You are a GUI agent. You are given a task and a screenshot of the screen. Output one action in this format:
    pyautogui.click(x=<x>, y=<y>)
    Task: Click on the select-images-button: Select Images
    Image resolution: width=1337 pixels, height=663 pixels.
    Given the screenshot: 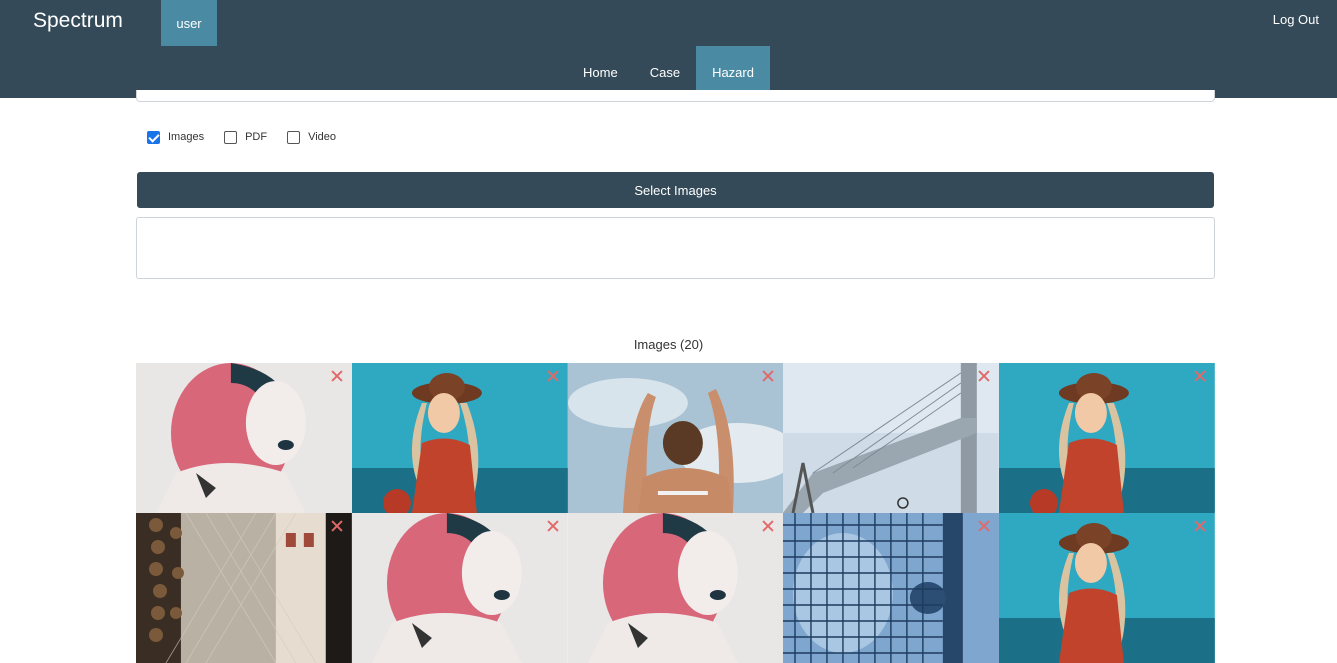 What is the action you would take?
    pyautogui.click(x=675, y=190)
    